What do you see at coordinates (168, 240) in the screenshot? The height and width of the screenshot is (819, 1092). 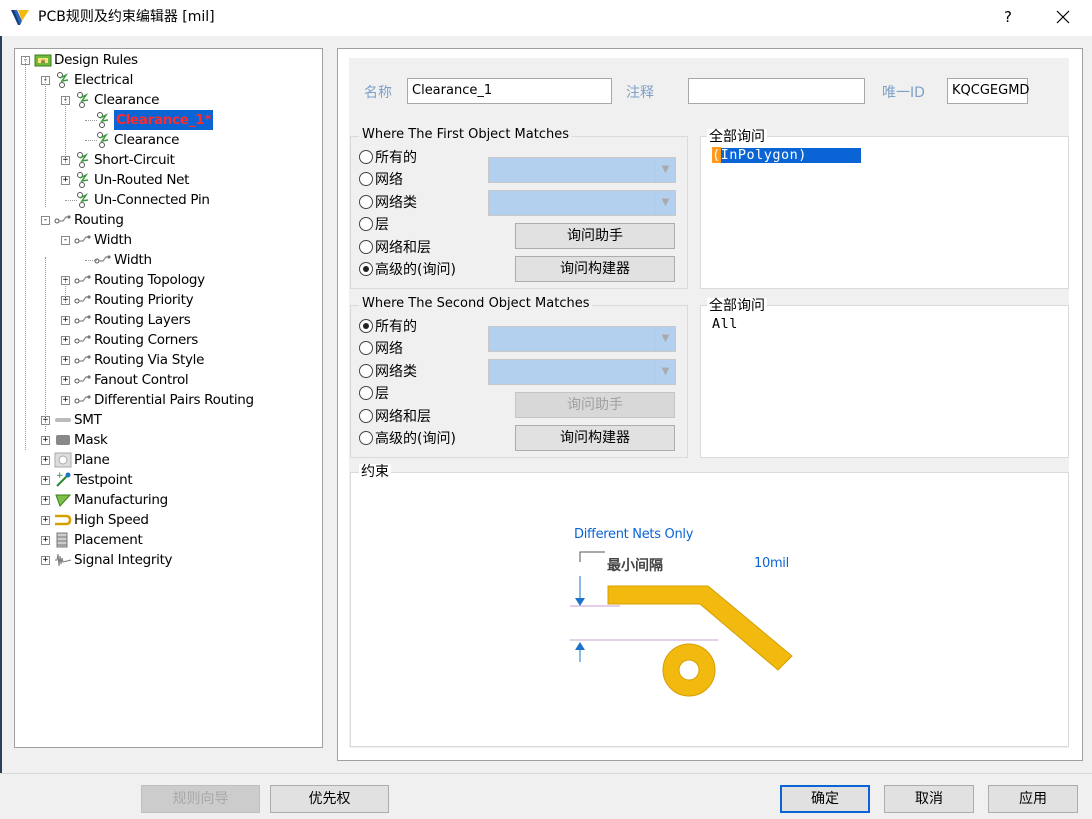 I see `tree-item: - Width` at bounding box center [168, 240].